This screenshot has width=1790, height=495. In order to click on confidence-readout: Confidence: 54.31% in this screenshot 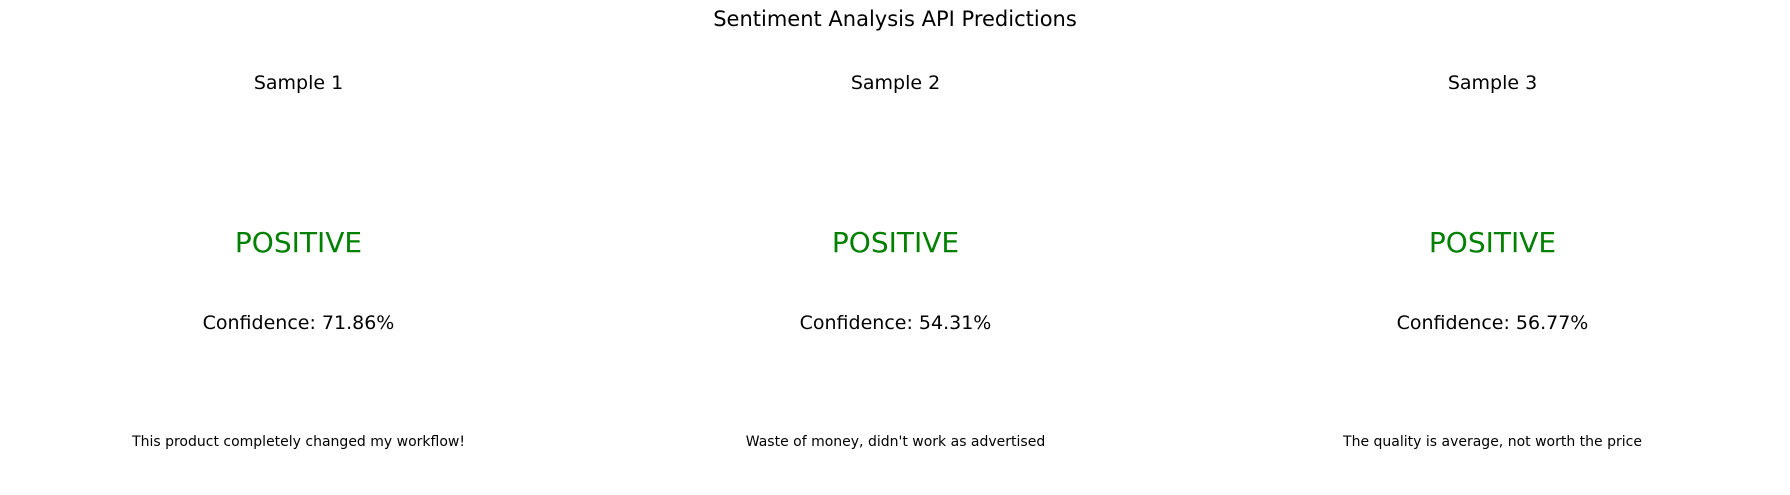, I will do `click(895, 323)`.